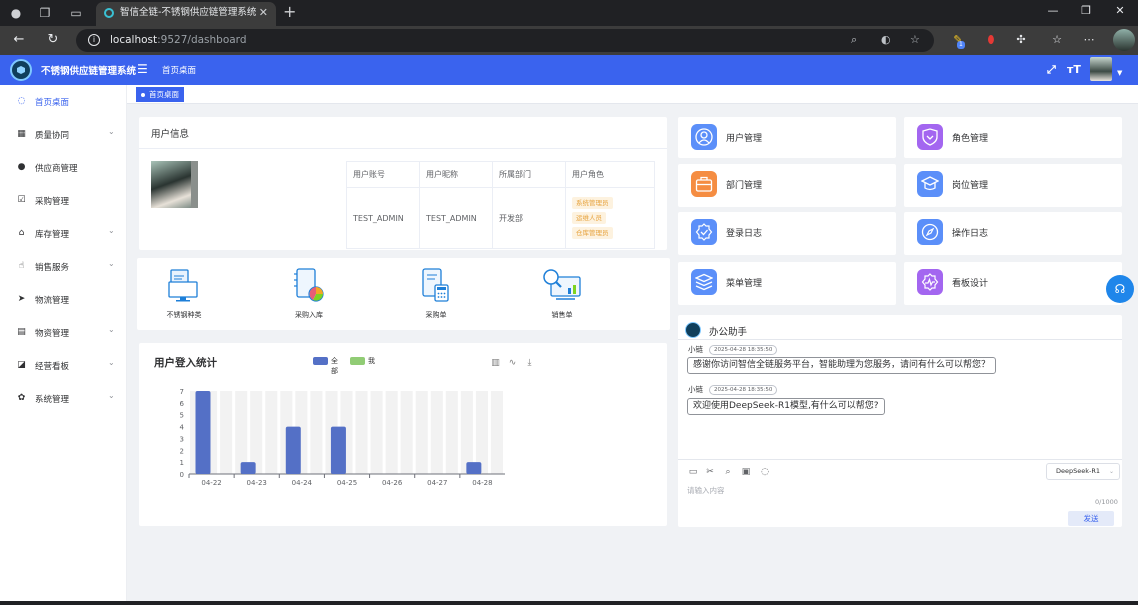  What do you see at coordinates (63, 233) in the screenshot?
I see `sidebar-item-inventory: ⌂ 库存管理 ⌄` at bounding box center [63, 233].